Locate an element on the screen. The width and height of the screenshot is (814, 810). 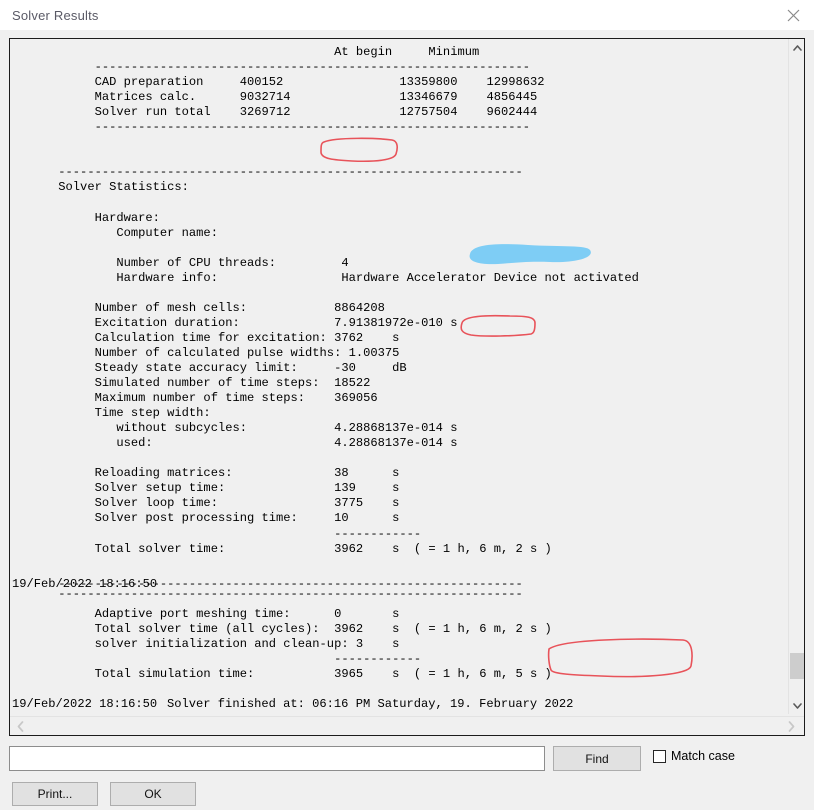
window-titlebar: Solver Results is located at coordinates (407, 15).